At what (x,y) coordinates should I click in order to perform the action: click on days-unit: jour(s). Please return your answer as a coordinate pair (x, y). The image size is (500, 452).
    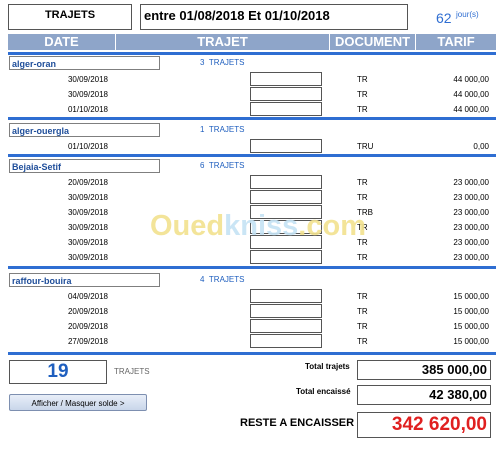
    Looking at the image, I should click on (467, 14).